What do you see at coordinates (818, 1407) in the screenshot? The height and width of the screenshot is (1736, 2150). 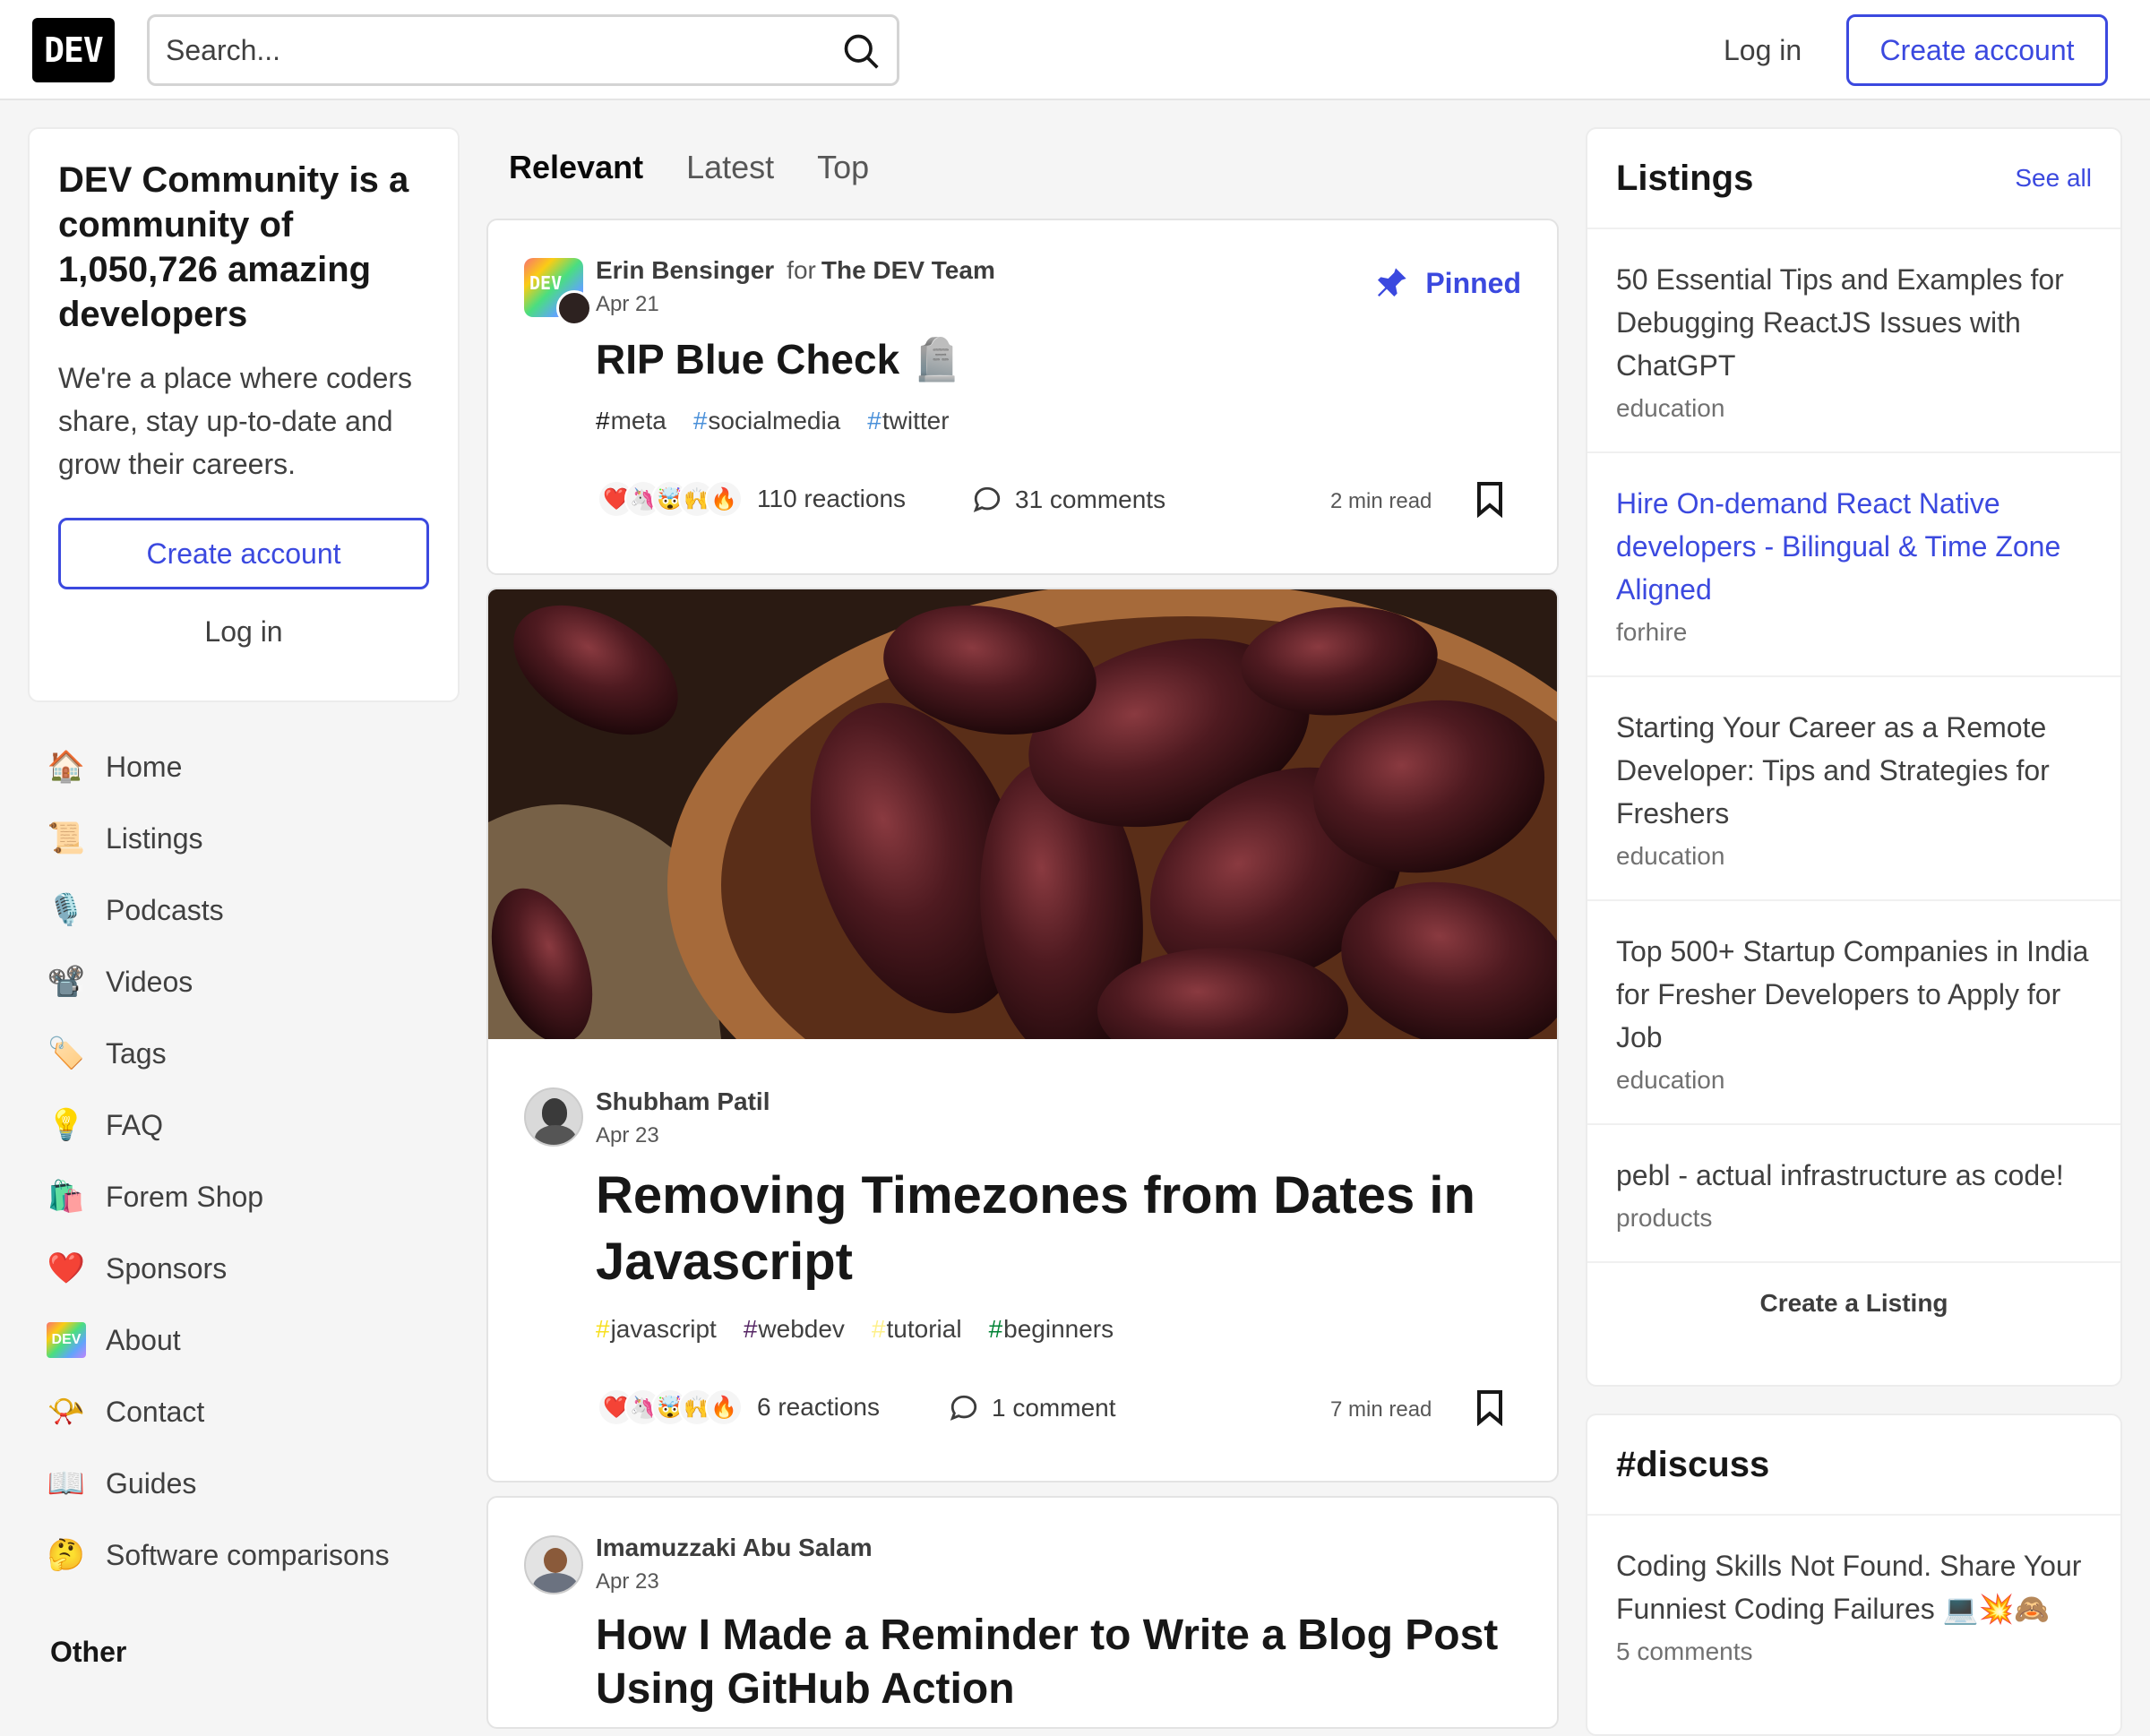 I see `reactions-count: 6 reactions` at bounding box center [818, 1407].